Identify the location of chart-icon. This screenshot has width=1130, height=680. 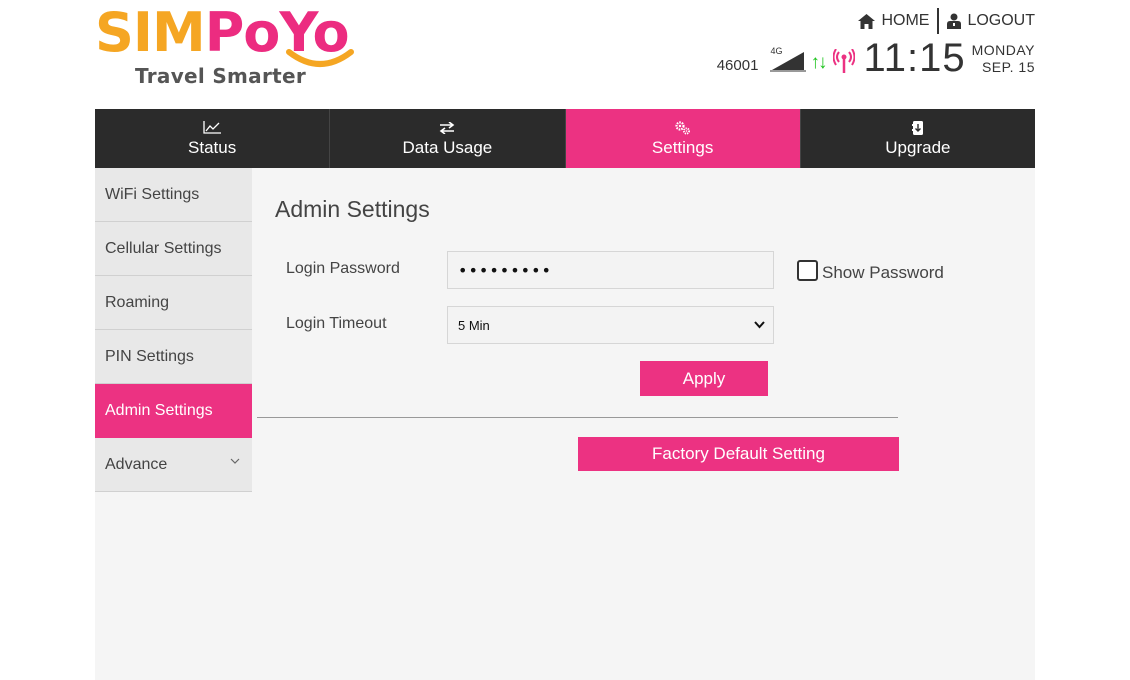
(212, 127).